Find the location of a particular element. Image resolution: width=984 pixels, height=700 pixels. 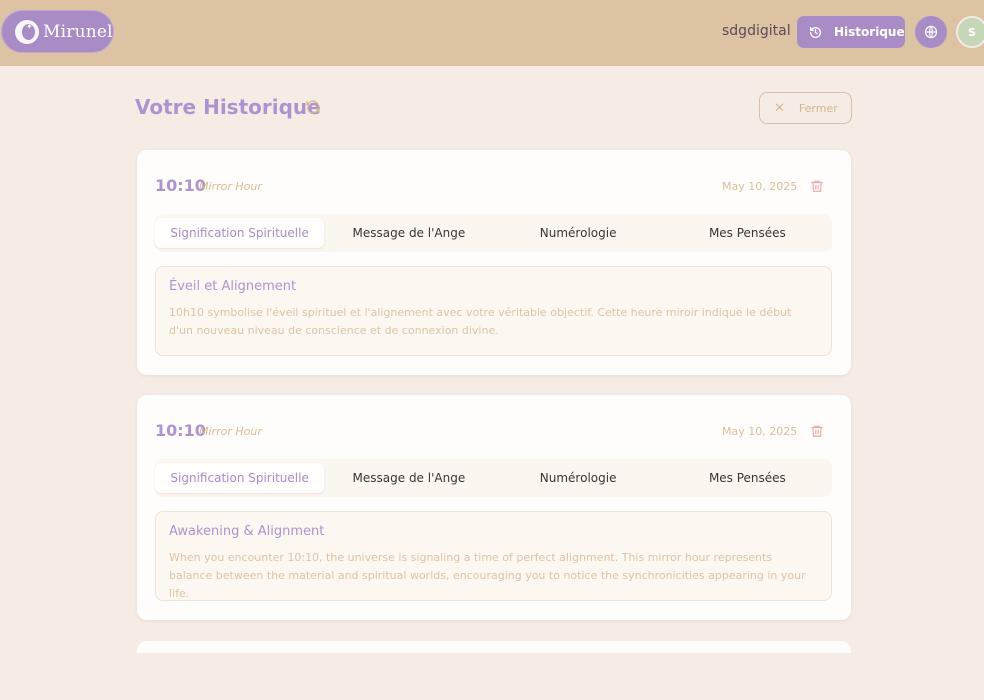

globe-icon is located at coordinates (931, 32).